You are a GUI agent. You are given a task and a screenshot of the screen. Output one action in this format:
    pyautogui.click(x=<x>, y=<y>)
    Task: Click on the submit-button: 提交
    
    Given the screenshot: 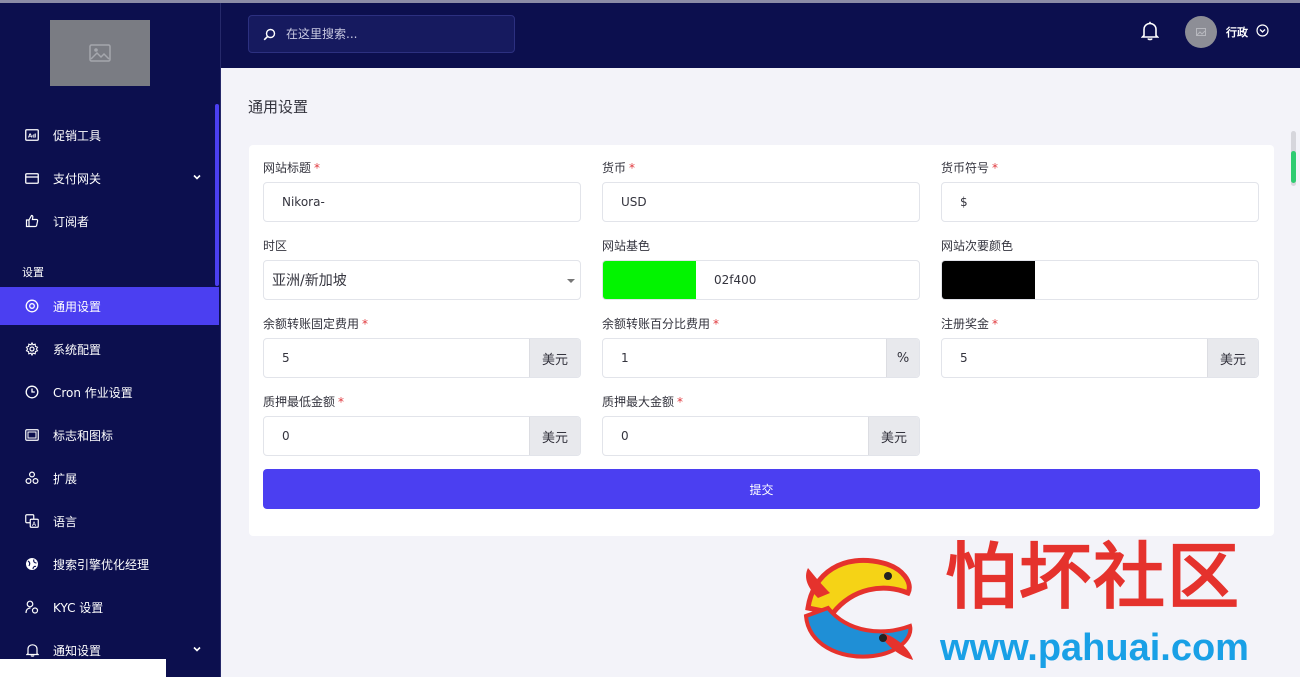 What is the action you would take?
    pyautogui.click(x=761, y=489)
    